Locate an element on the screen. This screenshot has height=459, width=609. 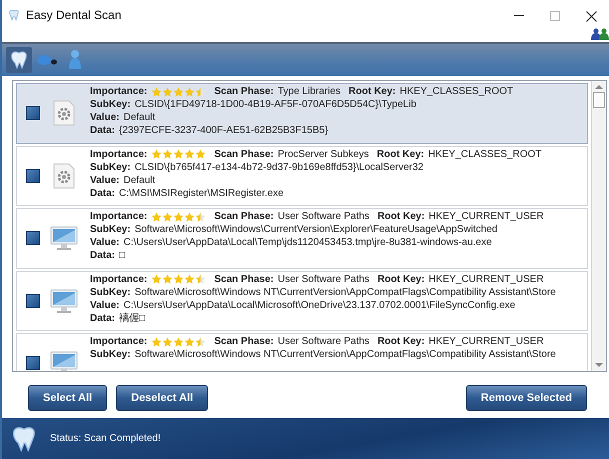
action-button: Deselect All is located at coordinates (162, 398).